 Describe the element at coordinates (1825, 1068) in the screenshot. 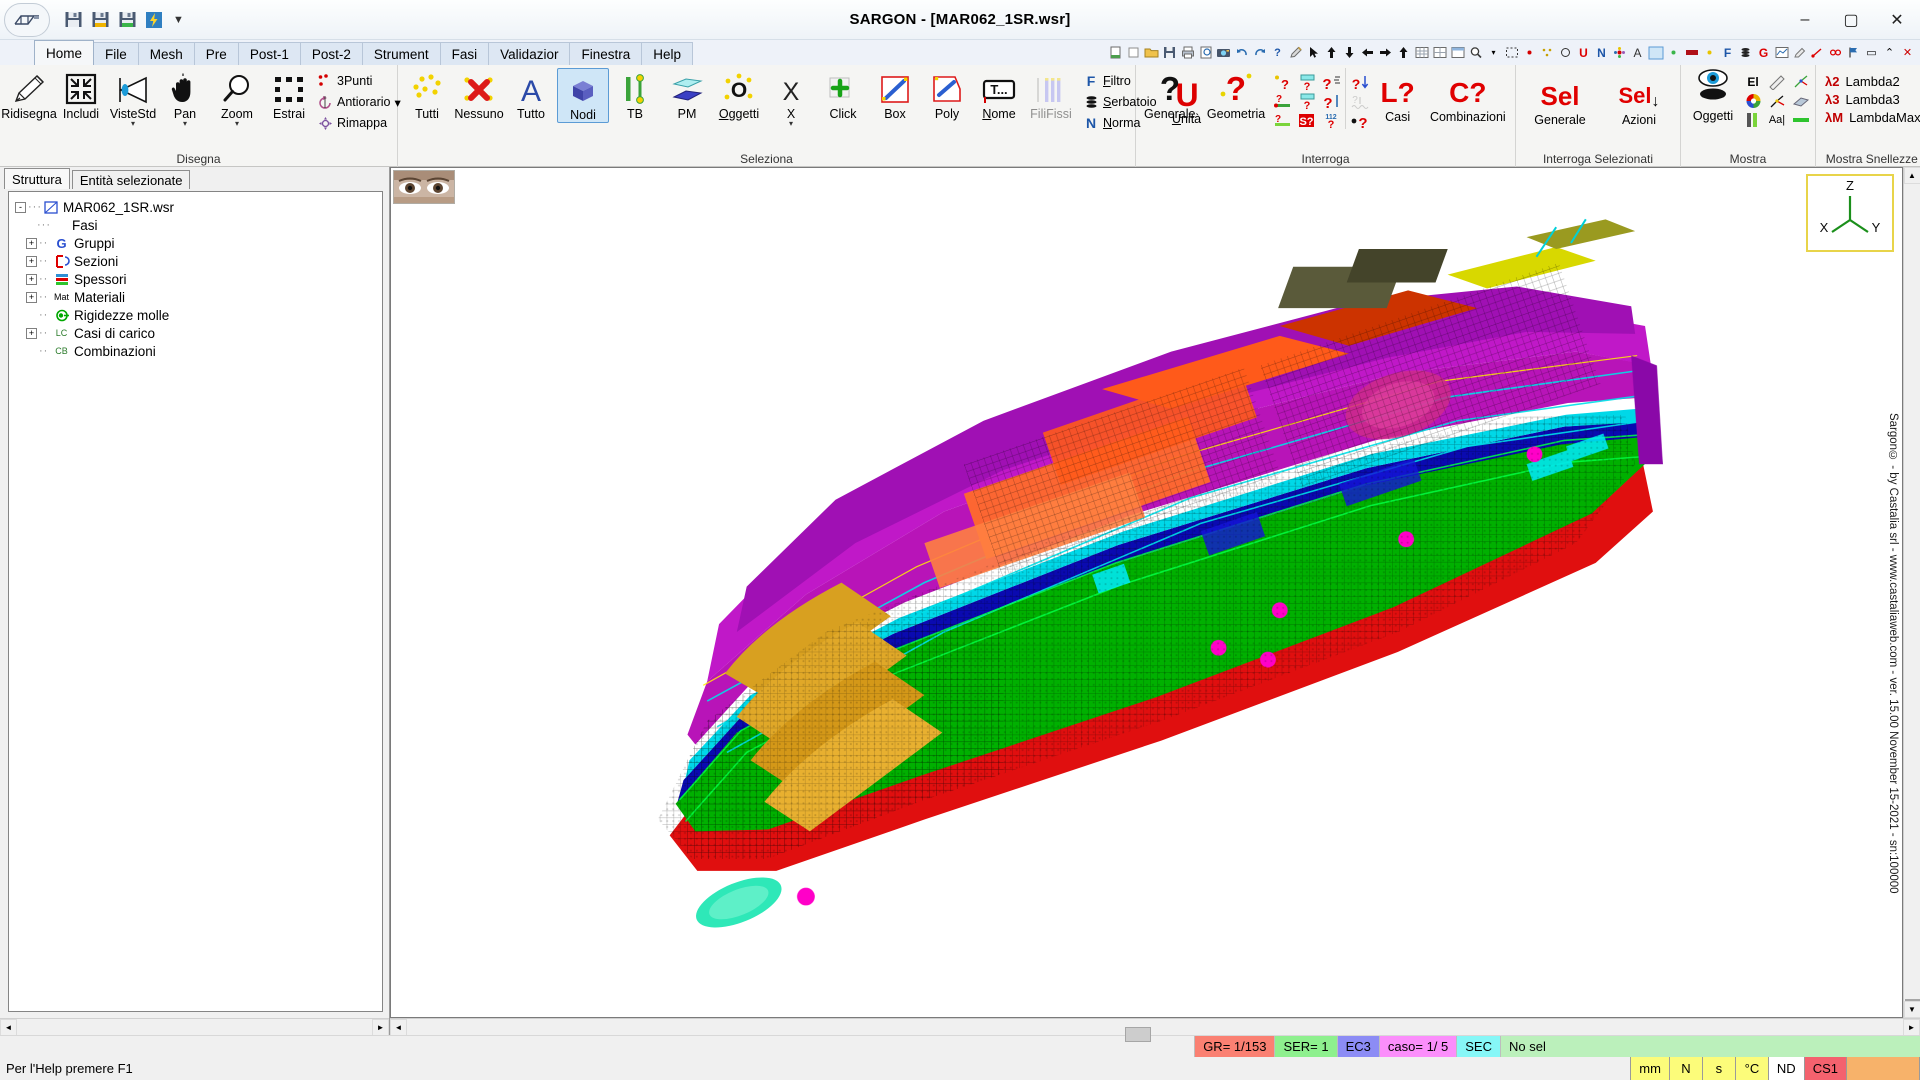

I see `coordinate-system: CS1` at that location.